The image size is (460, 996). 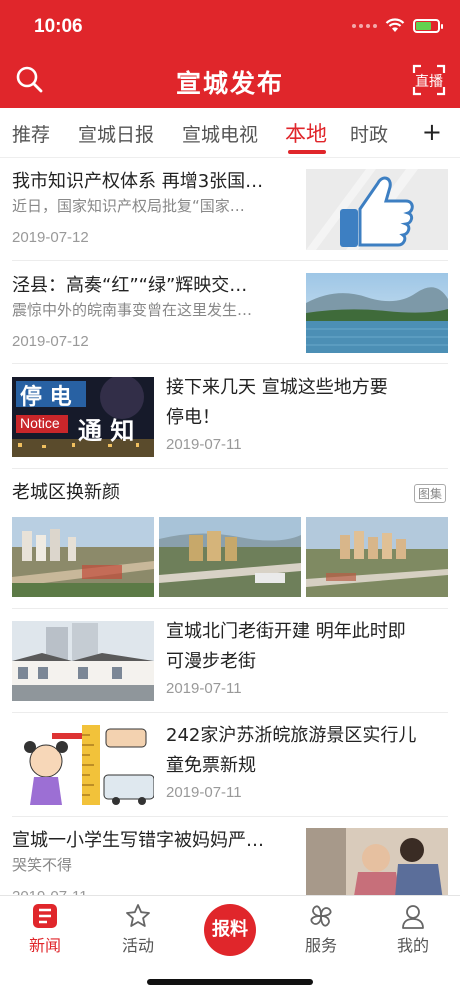 What do you see at coordinates (432, 132) in the screenshot?
I see `add-channel-button: +` at bounding box center [432, 132].